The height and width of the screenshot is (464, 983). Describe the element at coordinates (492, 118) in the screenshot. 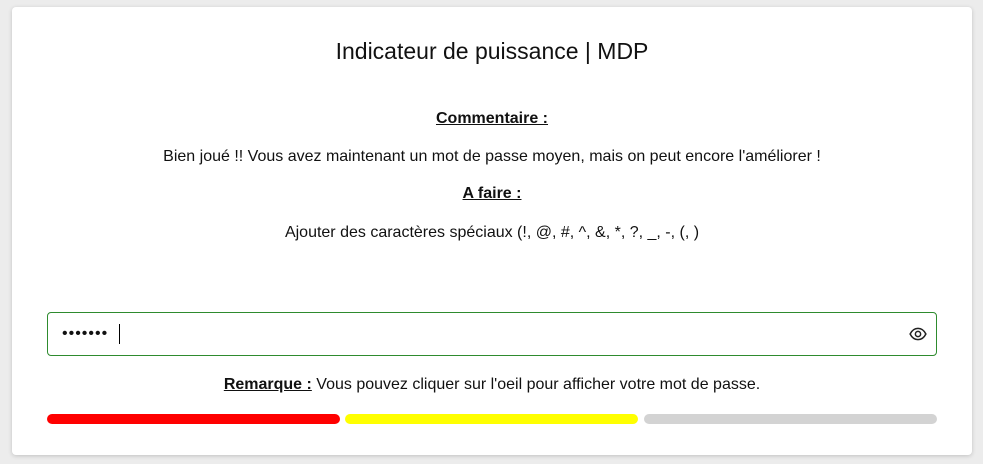

I see `comment-heading: Commentaire :` at that location.